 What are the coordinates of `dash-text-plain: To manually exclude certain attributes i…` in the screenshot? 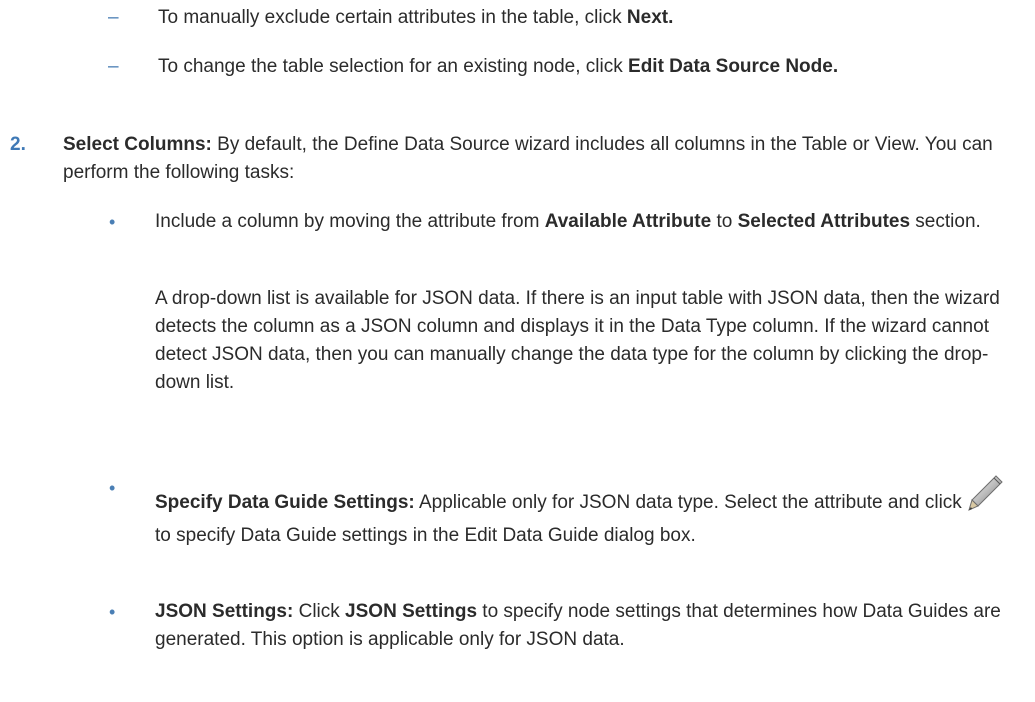 It's located at (392, 17).